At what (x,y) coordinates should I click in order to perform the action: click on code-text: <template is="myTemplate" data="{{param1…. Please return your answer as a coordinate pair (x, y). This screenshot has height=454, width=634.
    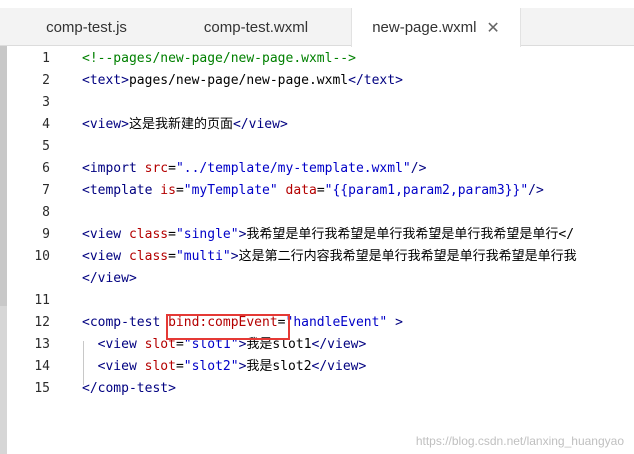
    Looking at the image, I should click on (313, 191).